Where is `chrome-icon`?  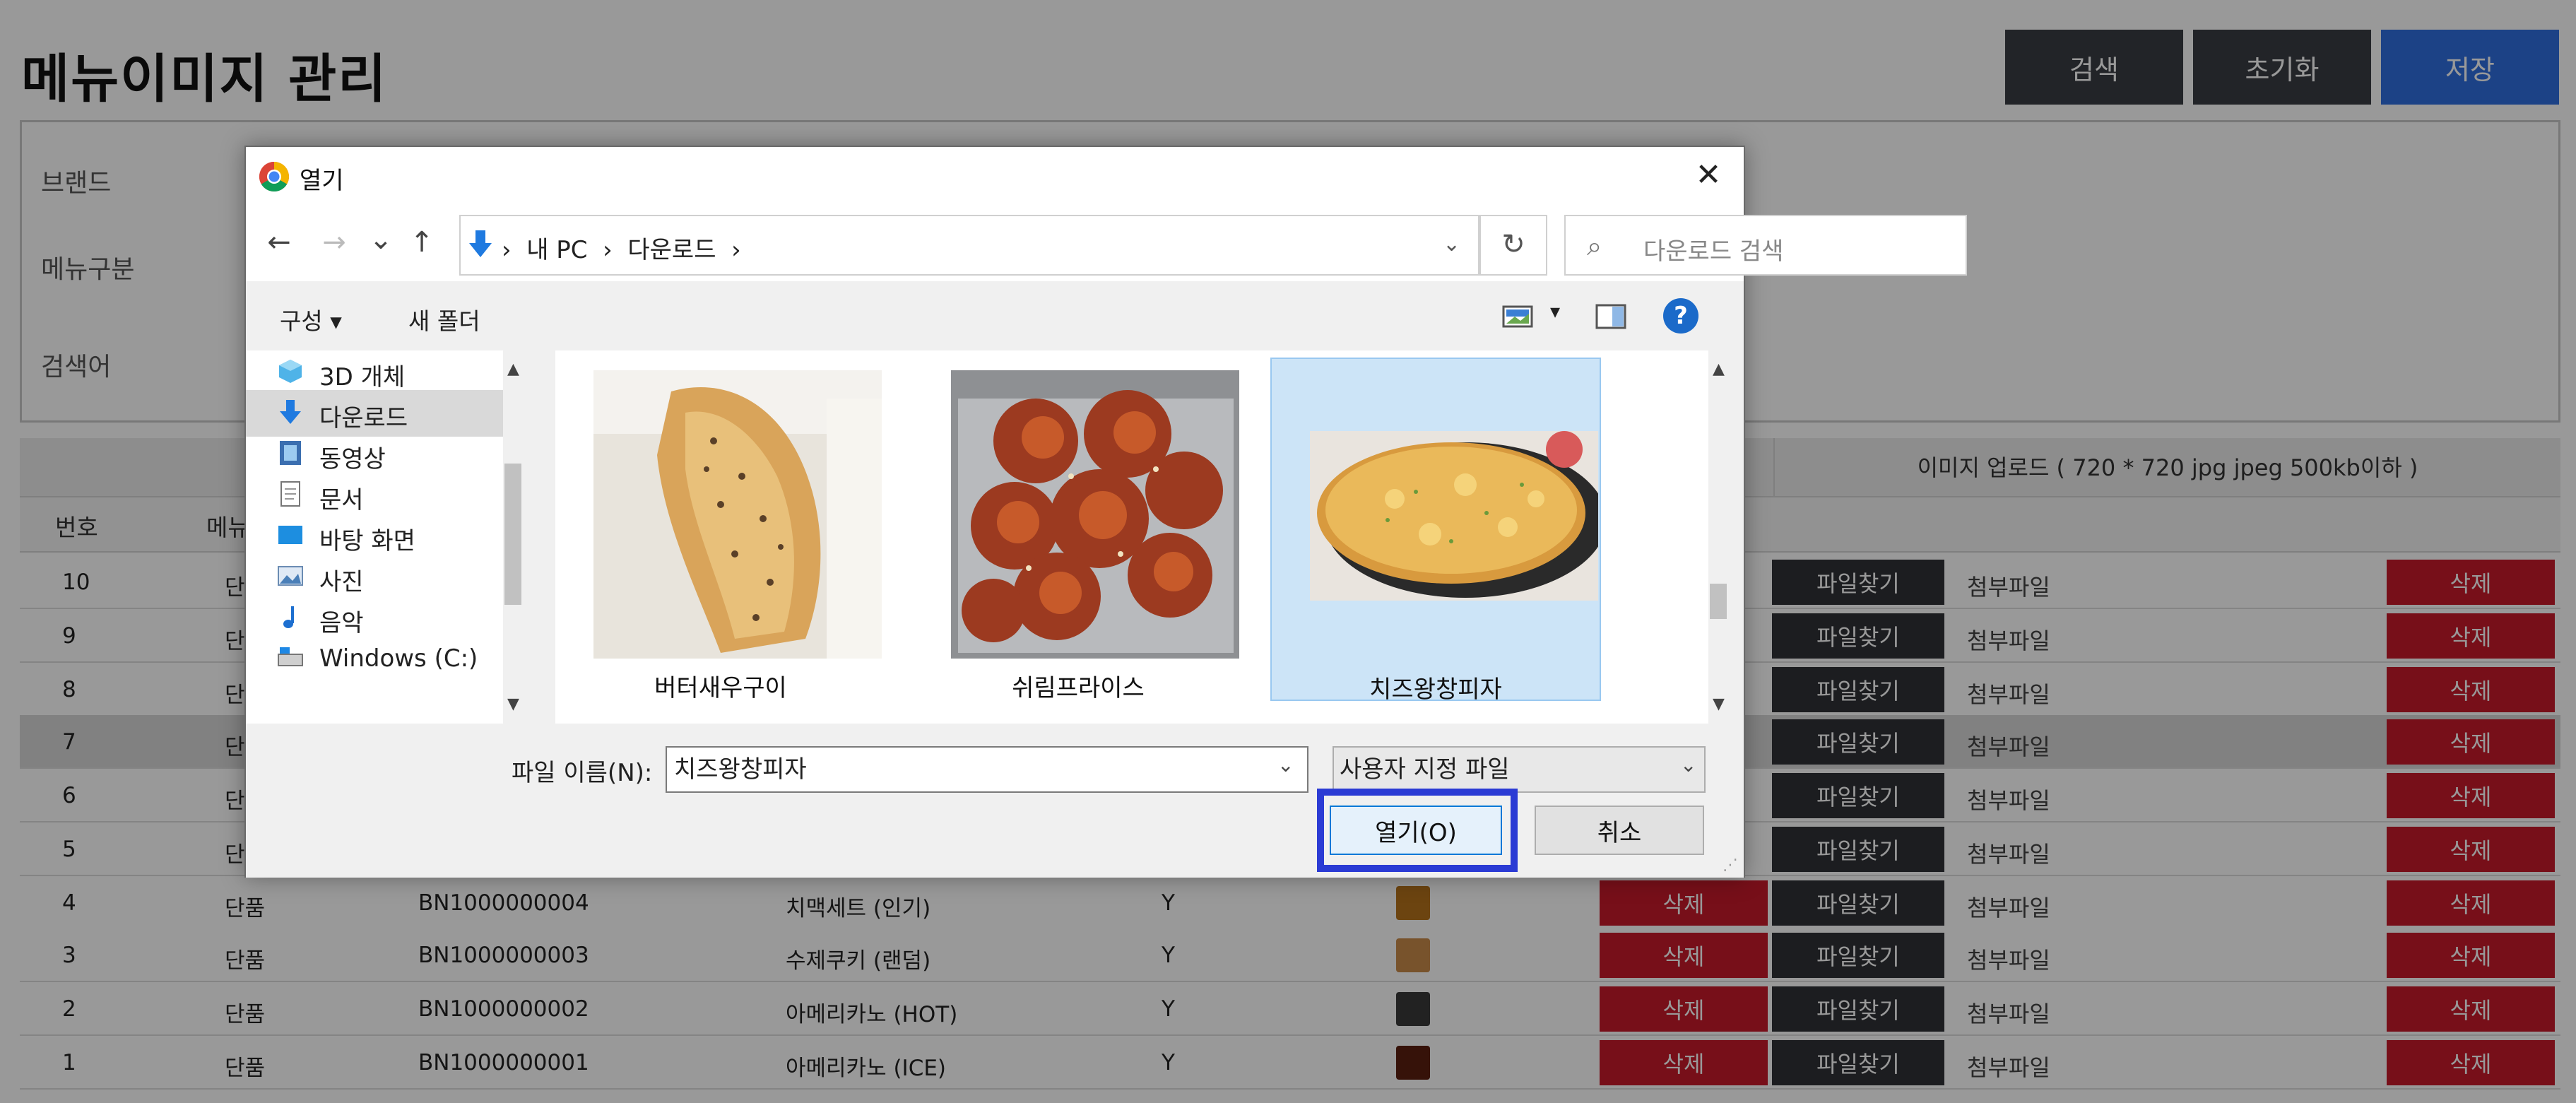 chrome-icon is located at coordinates (274, 177).